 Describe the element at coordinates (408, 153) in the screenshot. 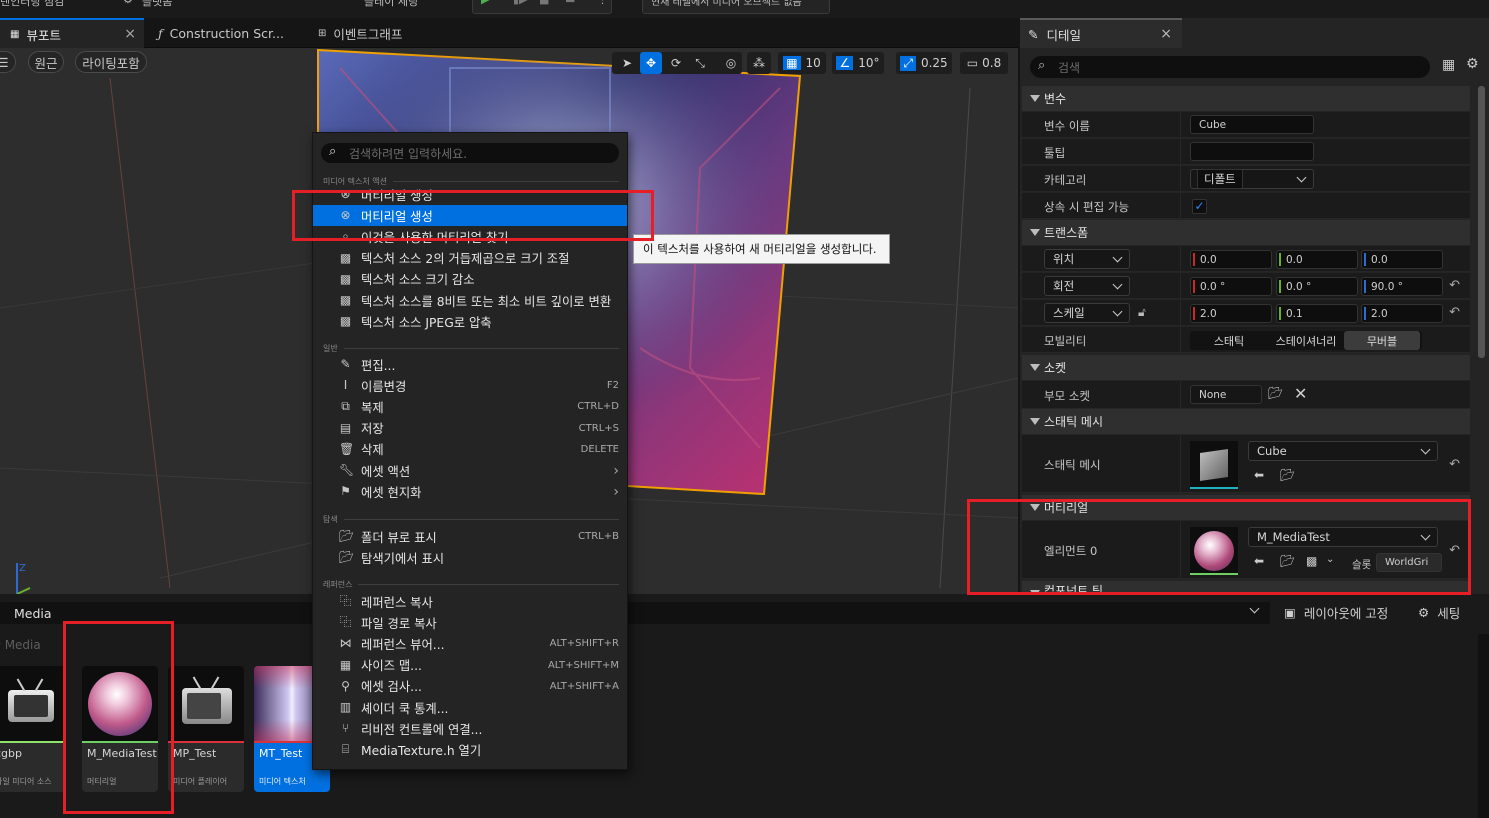

I see `search-placeholder: 검색하려면 입력하세요.` at that location.